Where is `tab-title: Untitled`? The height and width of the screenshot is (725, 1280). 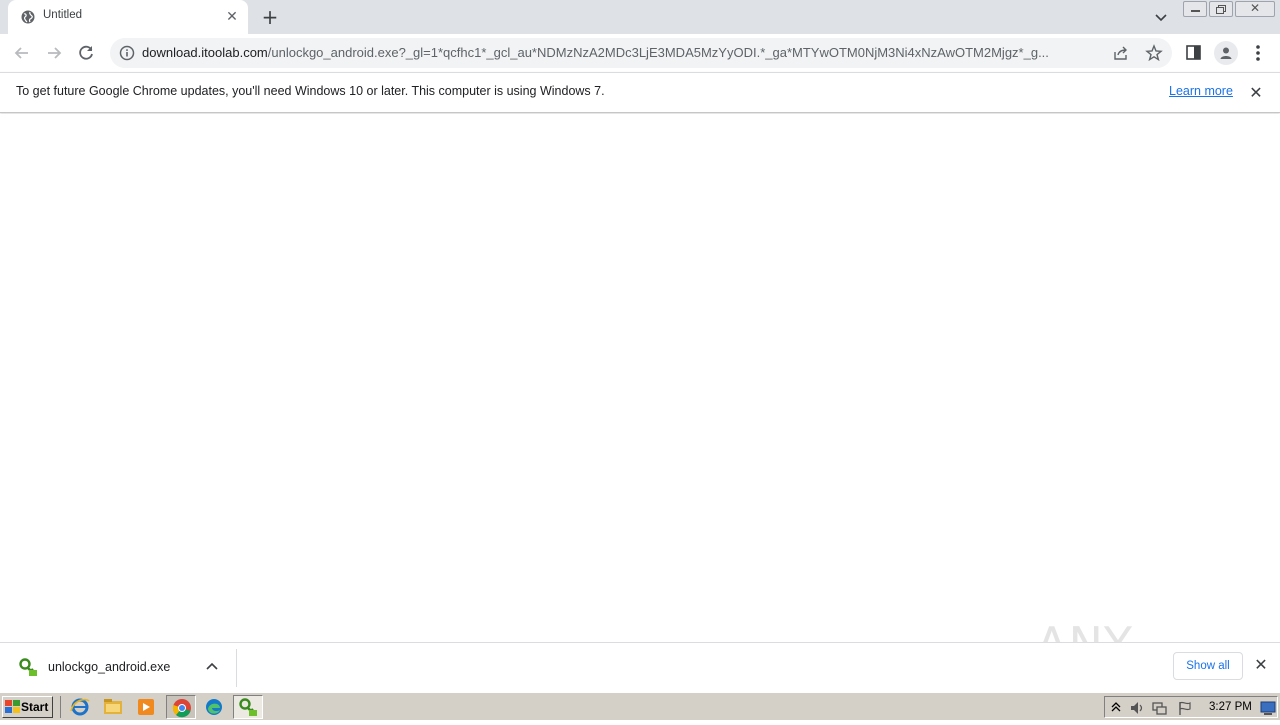
tab-title: Untitled is located at coordinates (62, 15).